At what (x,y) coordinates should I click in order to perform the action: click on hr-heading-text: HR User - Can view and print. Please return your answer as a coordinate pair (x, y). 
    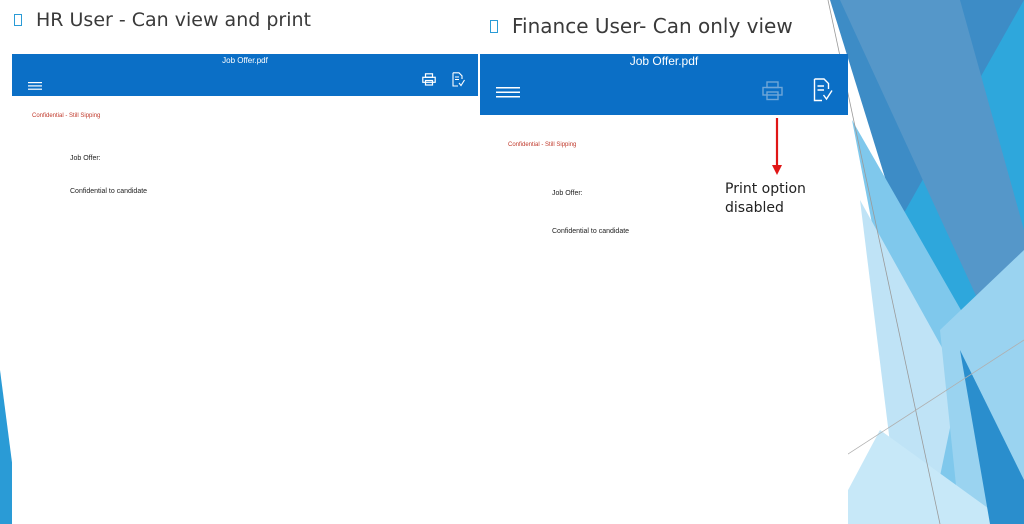
    Looking at the image, I should click on (173, 20).